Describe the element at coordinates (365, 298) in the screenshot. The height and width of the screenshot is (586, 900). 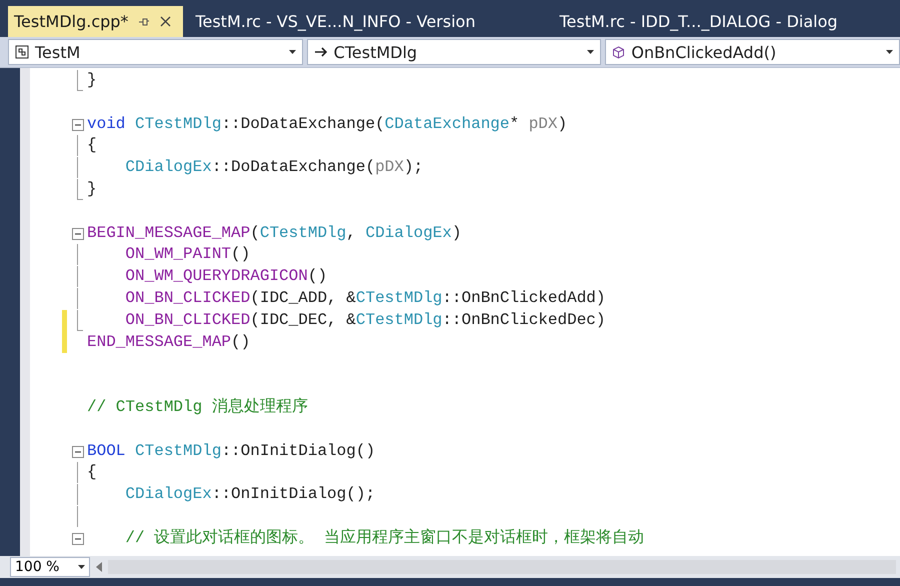
I see `code-line: ON_BN_CLICKED(IDC_ADD, &CTestMDlg::OnBnClickedAdd)` at that location.